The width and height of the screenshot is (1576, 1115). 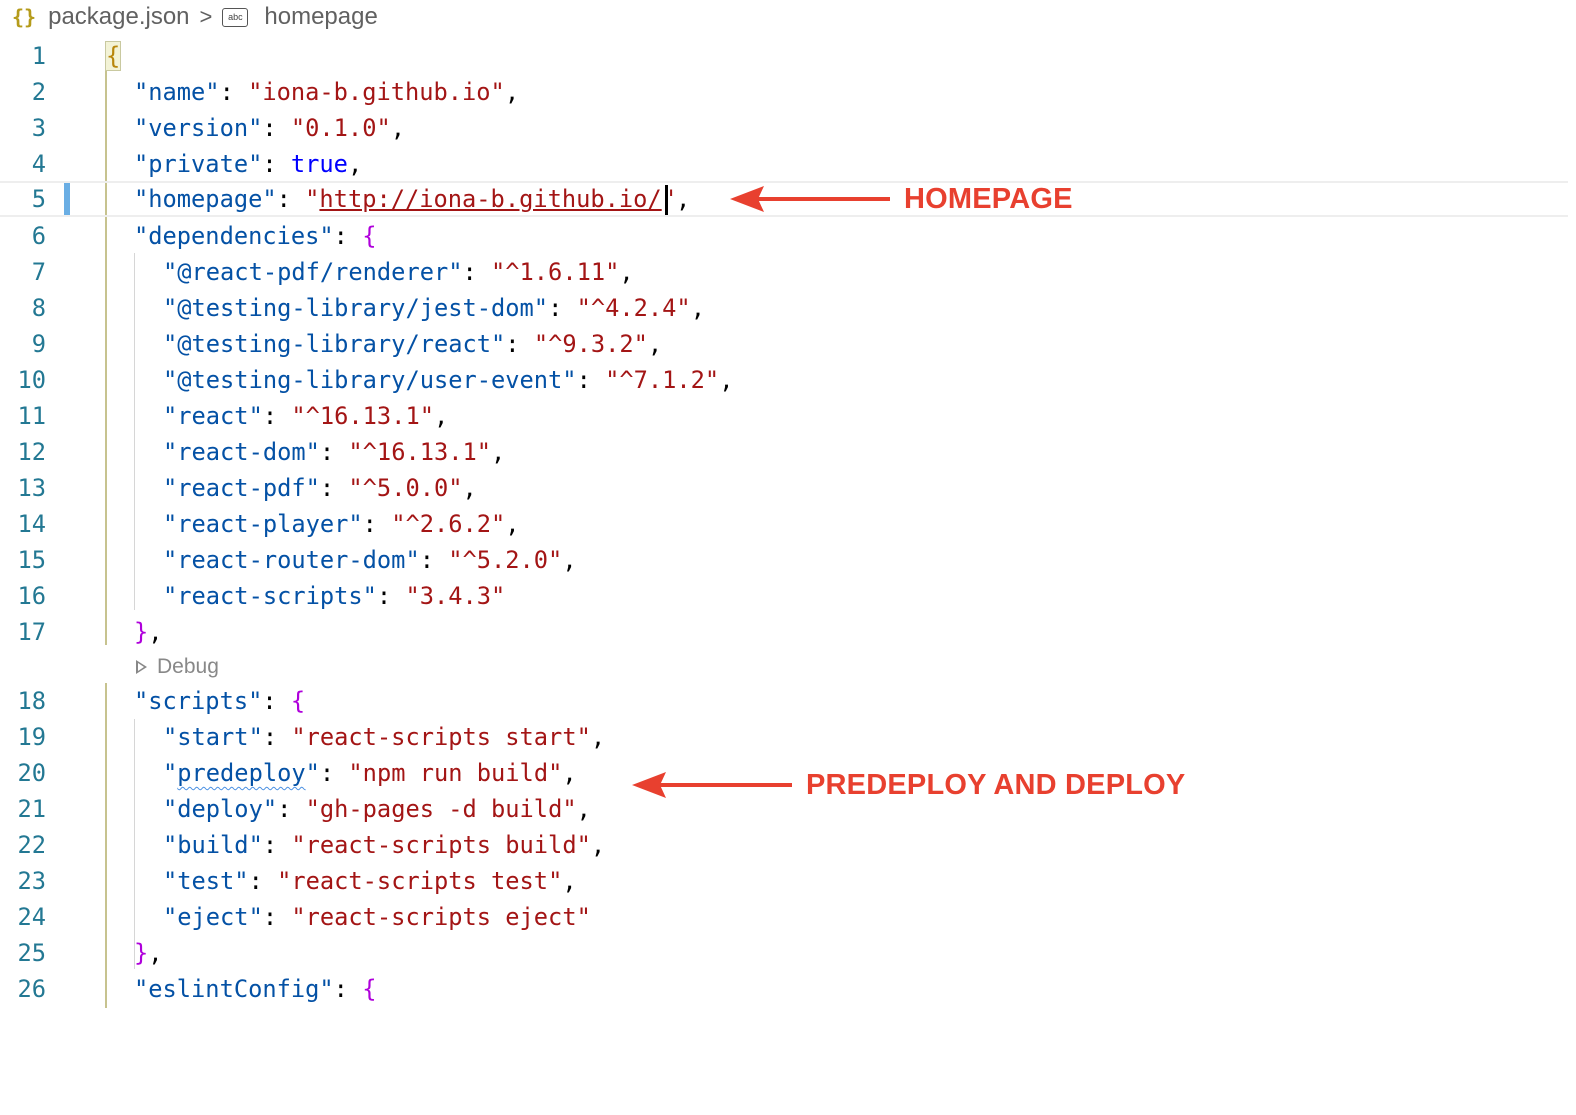 What do you see at coordinates (784, 881) in the screenshot?
I see `code-line: 23 "test": "react-scripts test",` at bounding box center [784, 881].